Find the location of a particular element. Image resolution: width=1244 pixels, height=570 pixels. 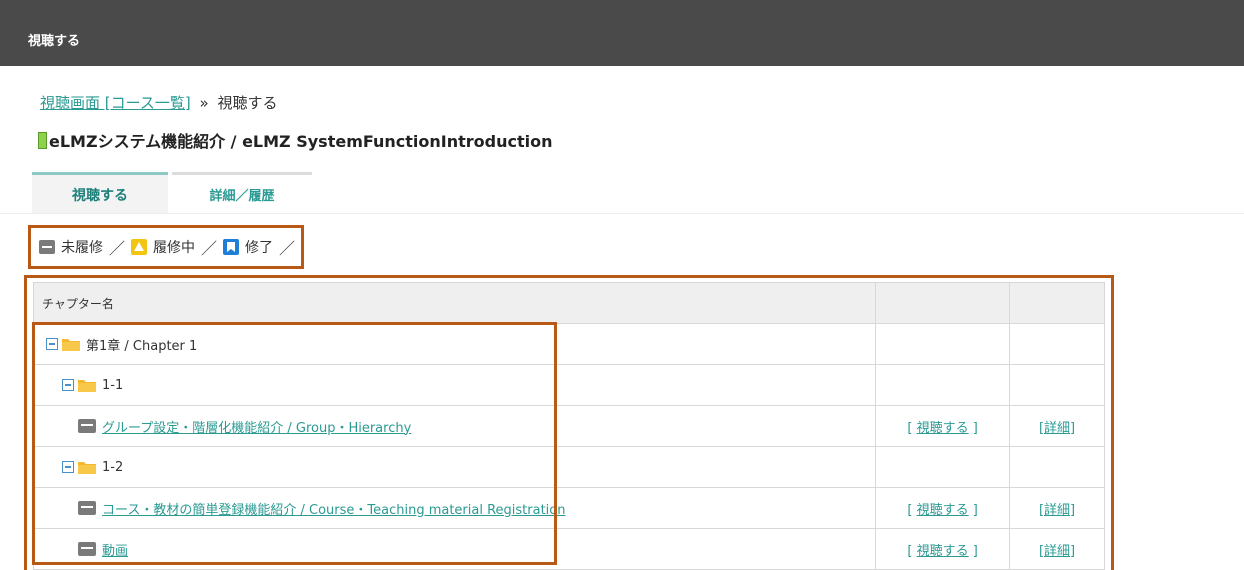

tab-bar: 視聴する 詳細／履歴 is located at coordinates (172, 193).